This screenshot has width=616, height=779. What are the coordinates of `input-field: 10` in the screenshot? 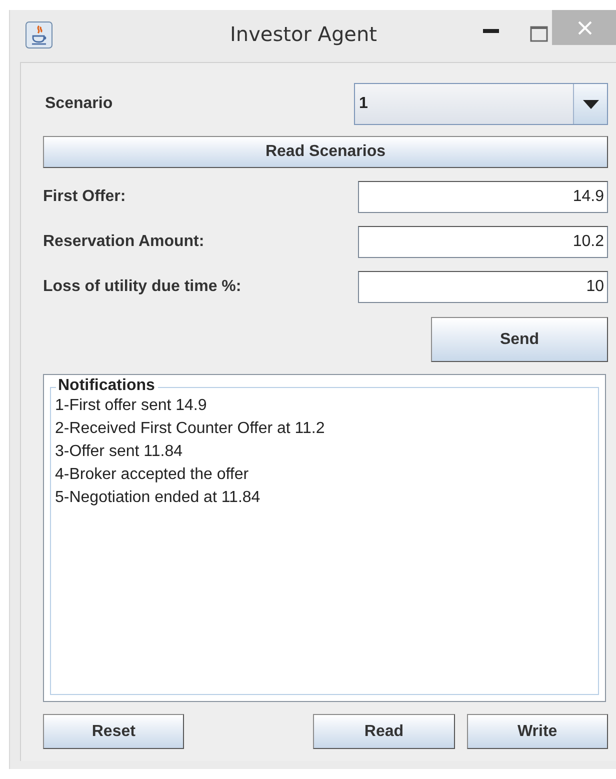 It's located at (483, 287).